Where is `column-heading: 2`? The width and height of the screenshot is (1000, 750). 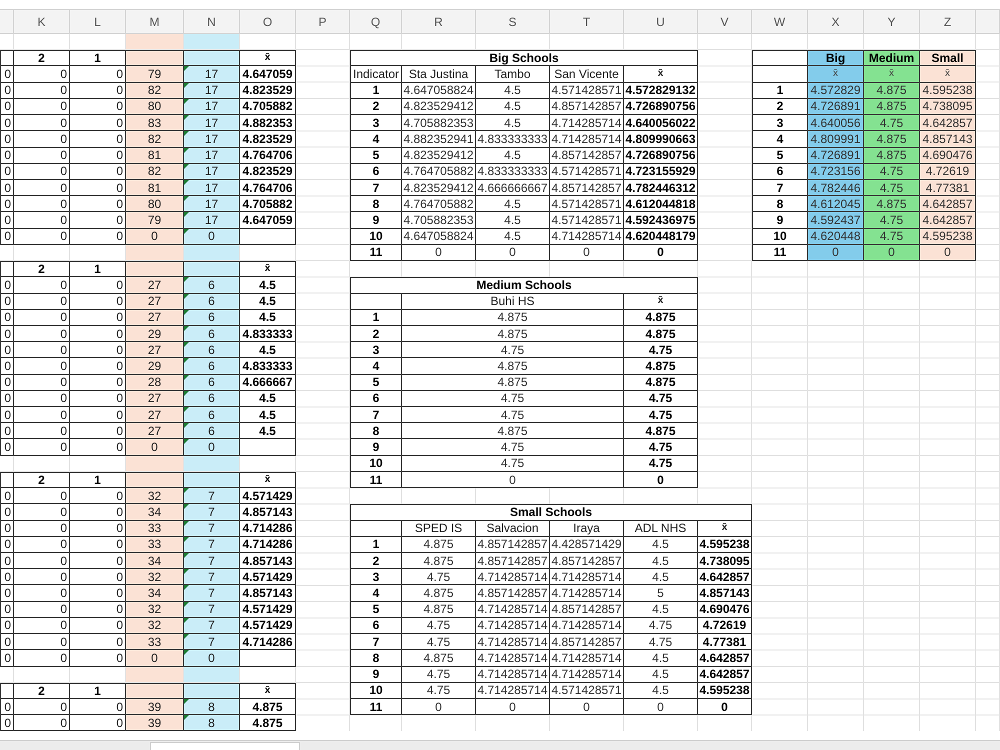
column-heading: 2 is located at coordinates (42, 58).